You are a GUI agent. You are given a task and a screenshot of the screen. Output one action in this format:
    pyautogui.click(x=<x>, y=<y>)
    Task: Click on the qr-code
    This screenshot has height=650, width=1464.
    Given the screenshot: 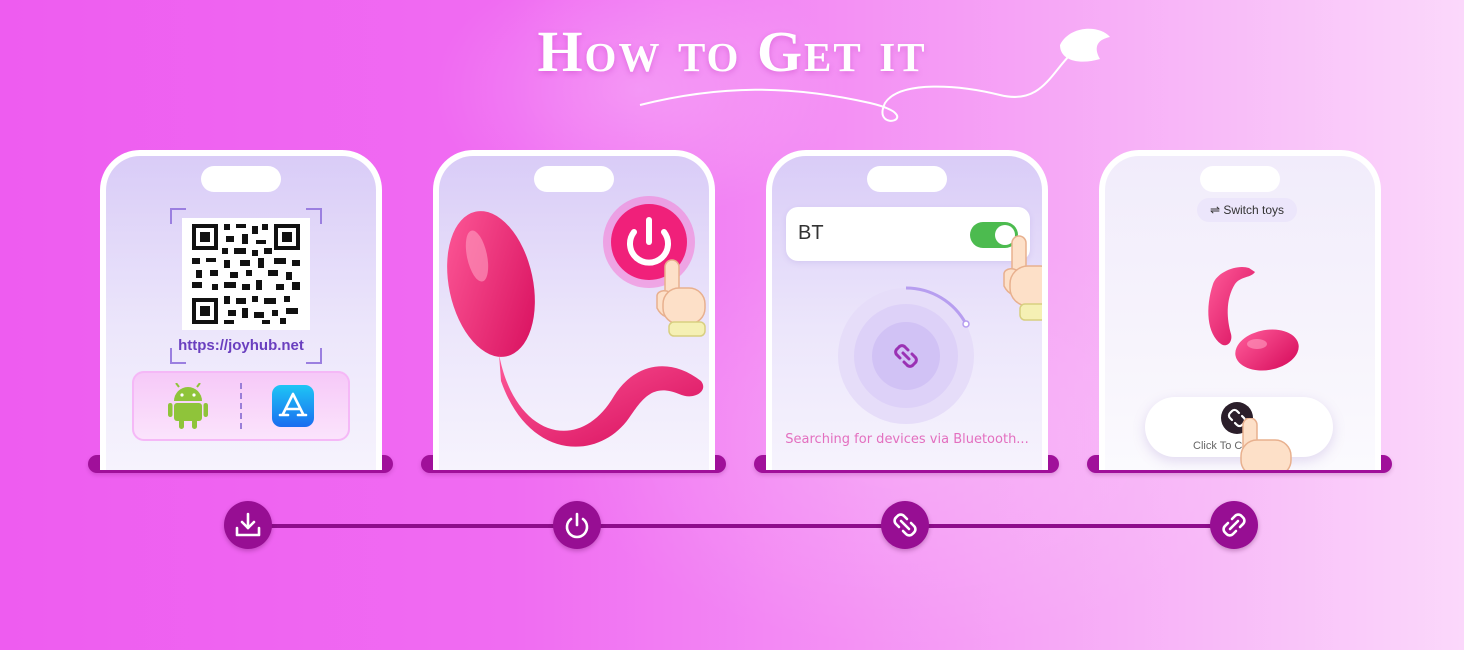 What is the action you would take?
    pyautogui.click(x=246, y=274)
    